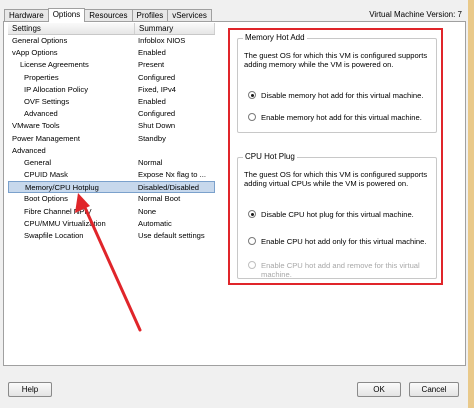 This screenshot has height=408, width=474. What do you see at coordinates (434, 389) in the screenshot?
I see `cancel-button: Cancel` at bounding box center [434, 389].